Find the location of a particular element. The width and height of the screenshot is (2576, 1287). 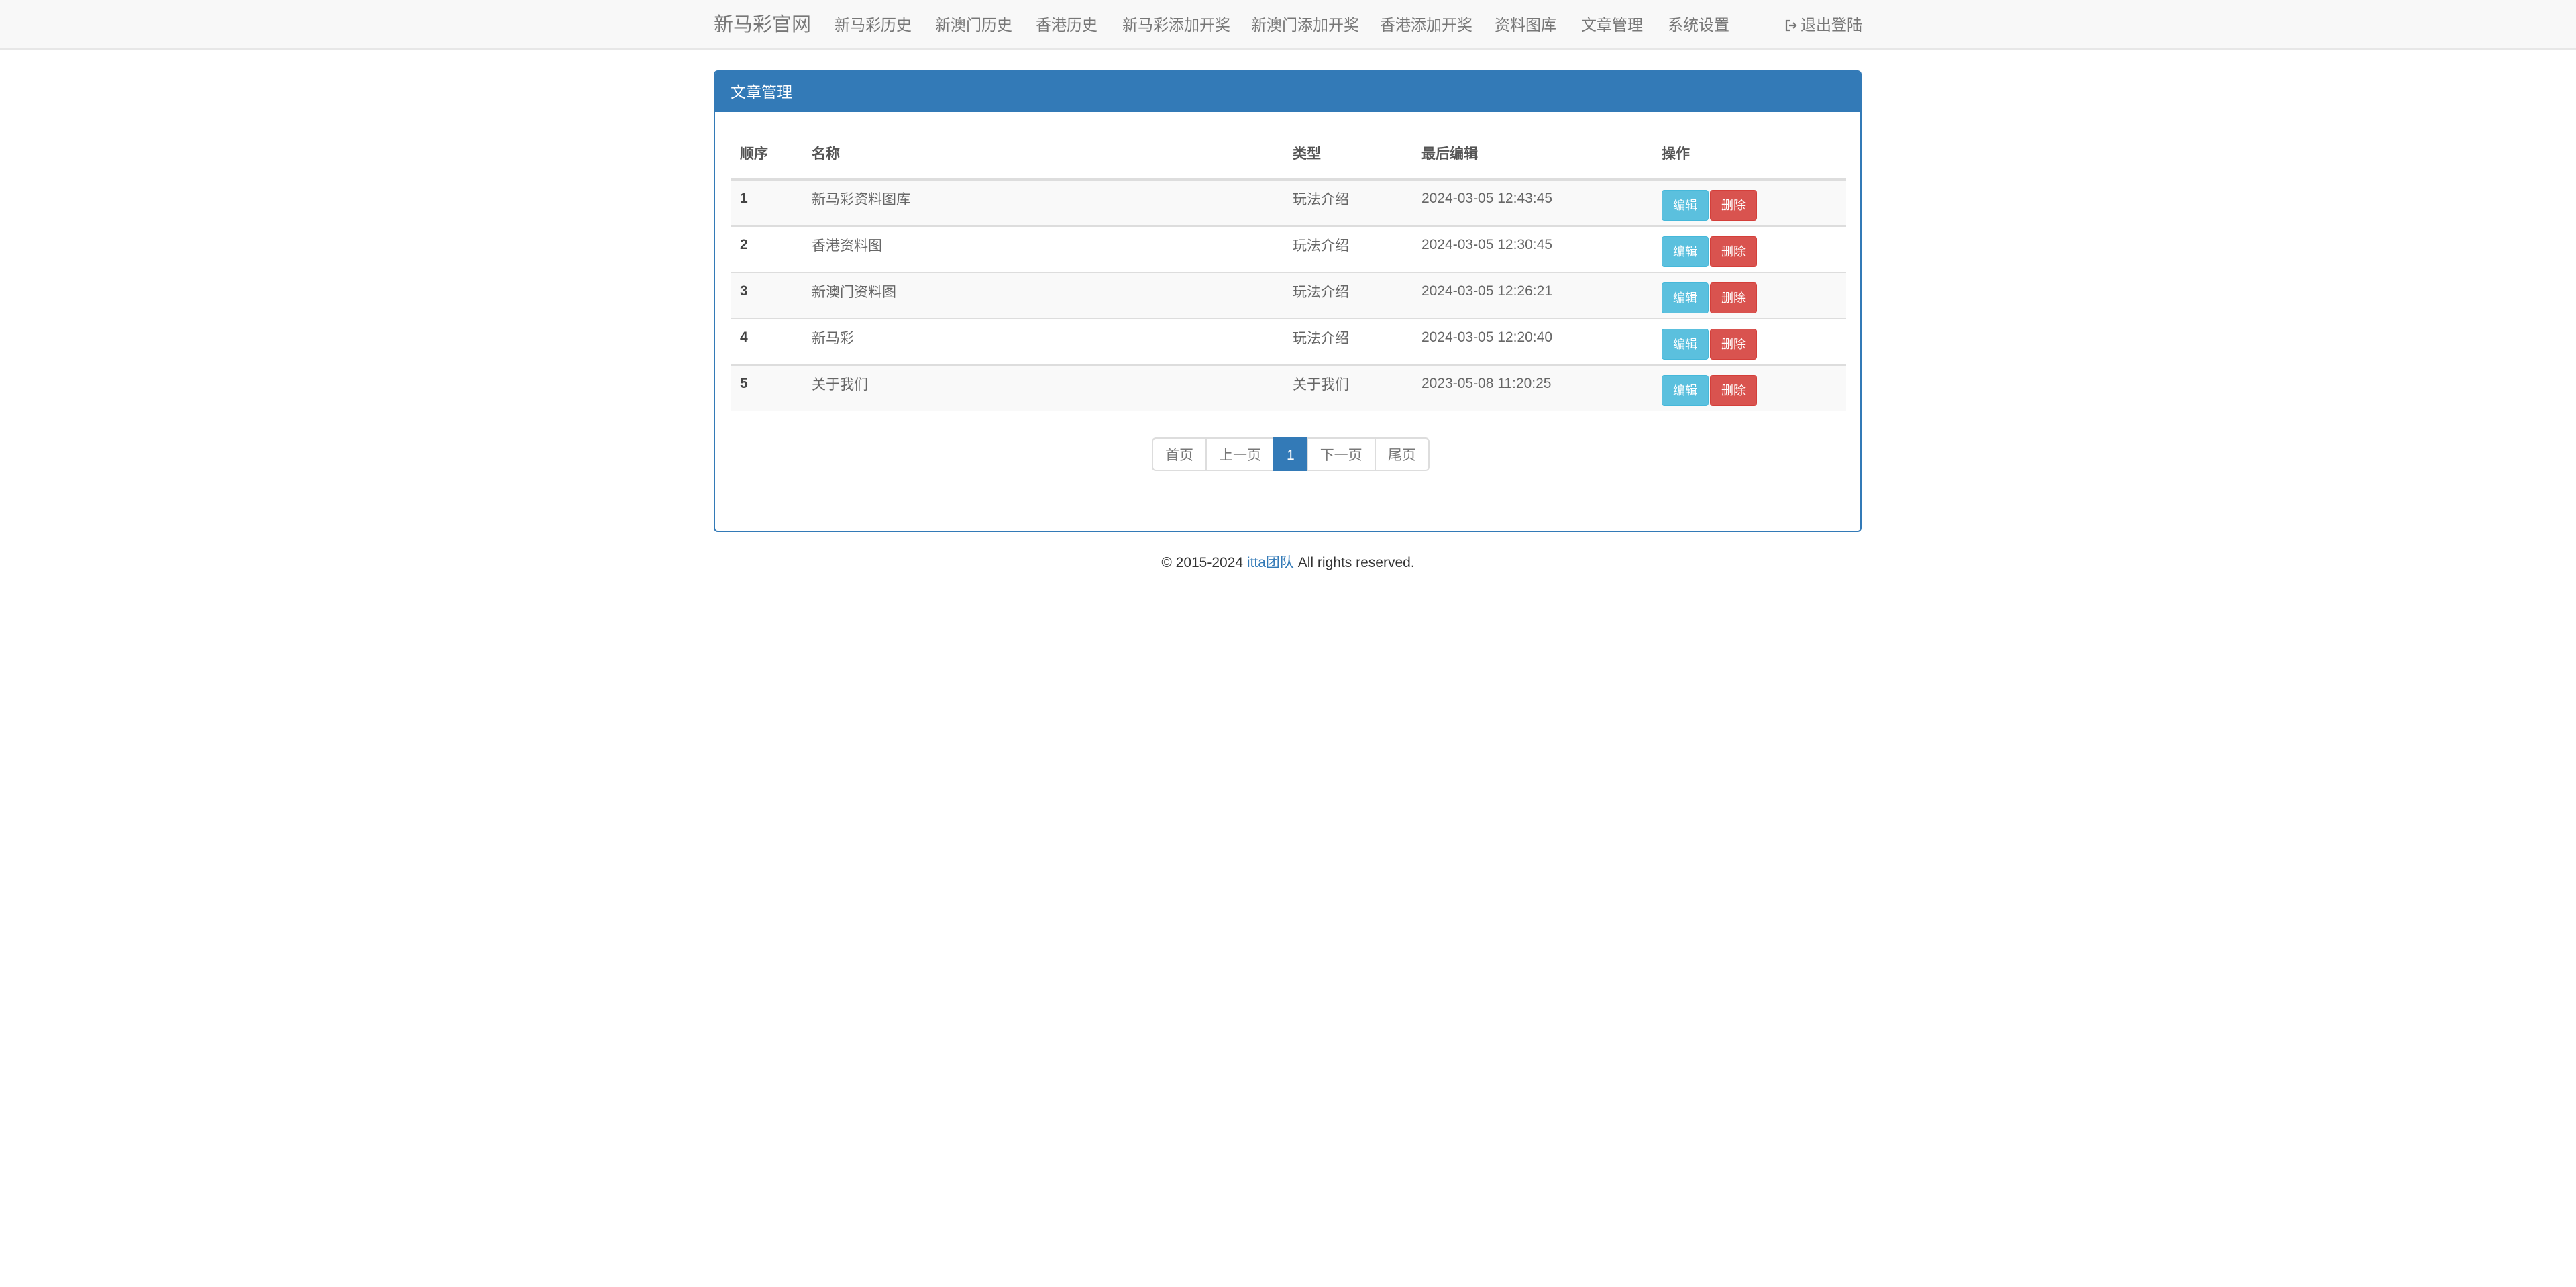

row-name: 关于我们 is located at coordinates (1042, 388).